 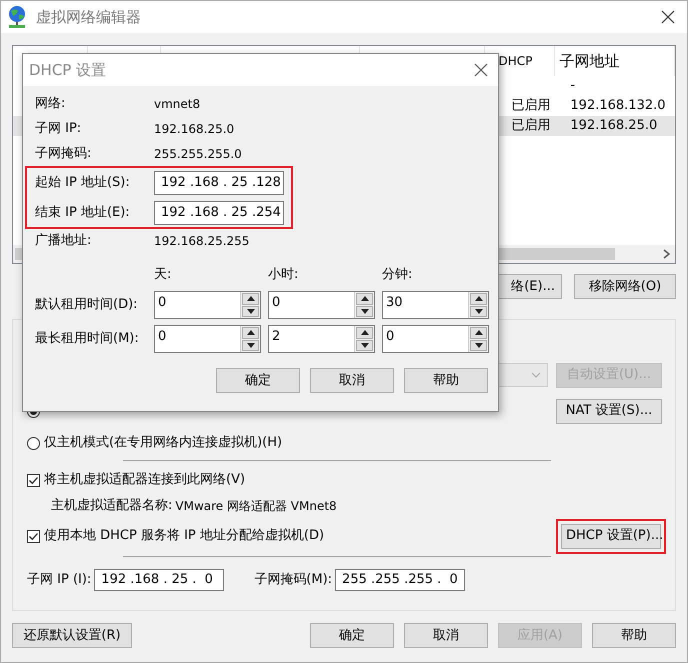 What do you see at coordinates (276, 337) in the screenshot?
I see `field-value: 2` at bounding box center [276, 337].